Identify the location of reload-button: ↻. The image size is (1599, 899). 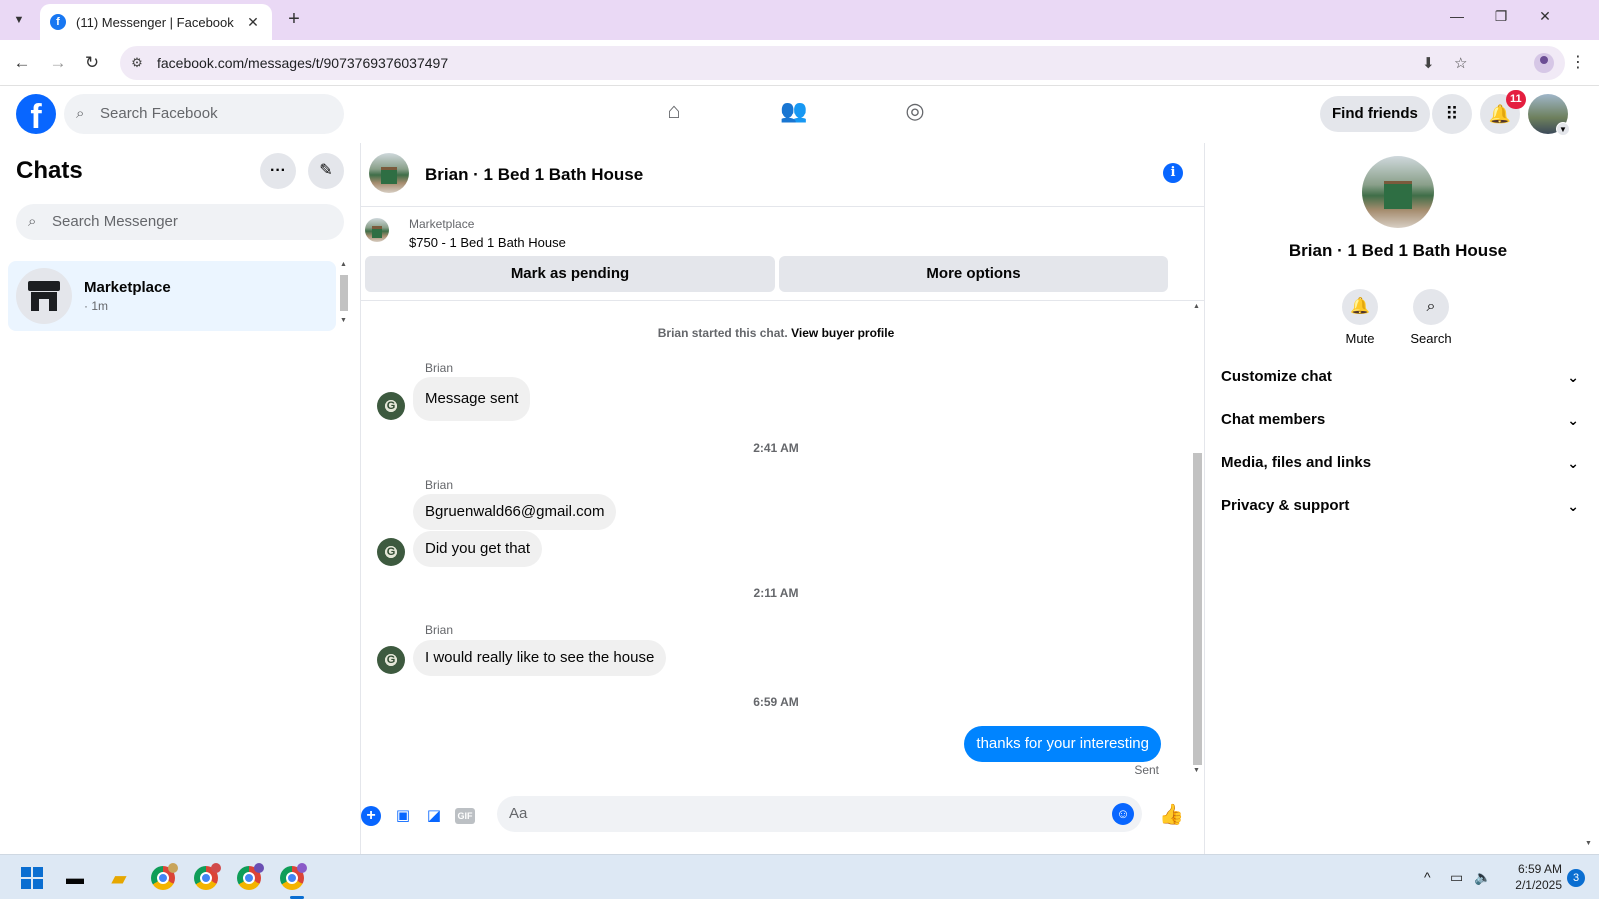
(92, 63).